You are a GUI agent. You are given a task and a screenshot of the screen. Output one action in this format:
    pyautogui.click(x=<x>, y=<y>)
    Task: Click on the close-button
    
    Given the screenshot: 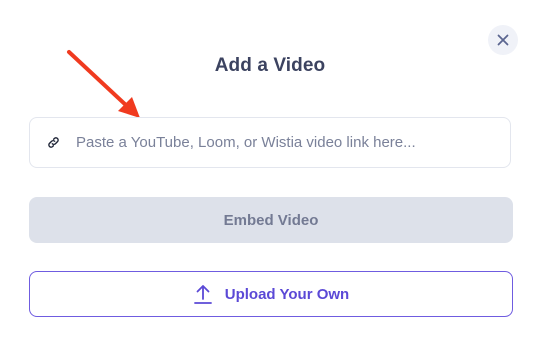 What is the action you would take?
    pyautogui.click(x=503, y=40)
    